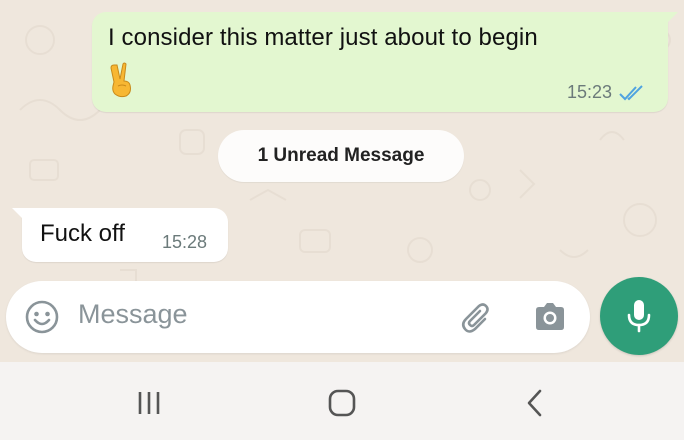  I want to click on smiley-icon, so click(42, 317).